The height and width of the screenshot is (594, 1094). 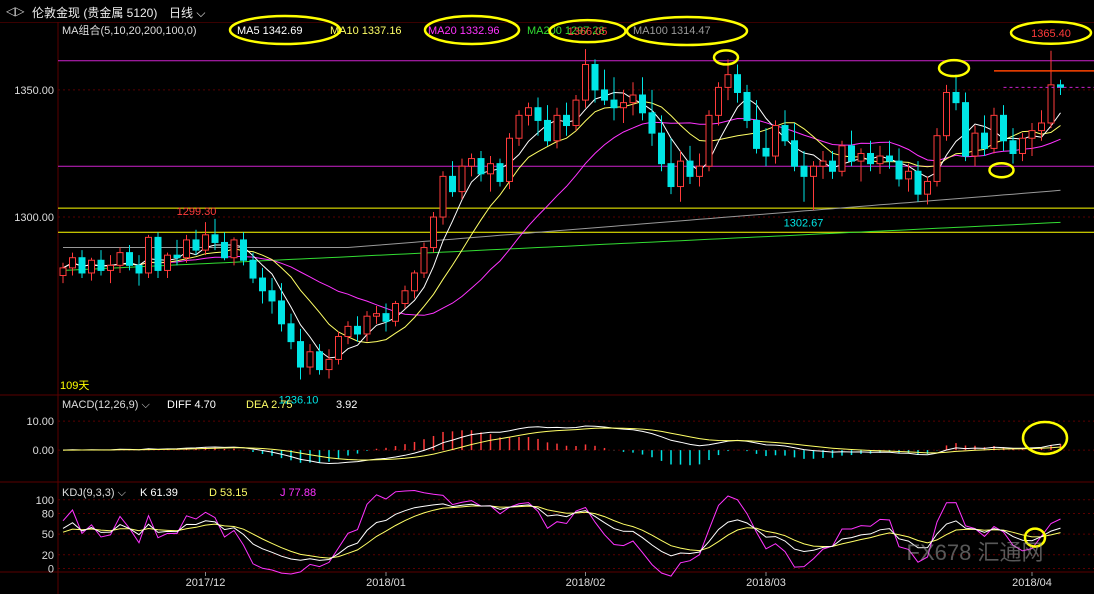 I want to click on macd-tick-label: 10.00, so click(x=40, y=422).